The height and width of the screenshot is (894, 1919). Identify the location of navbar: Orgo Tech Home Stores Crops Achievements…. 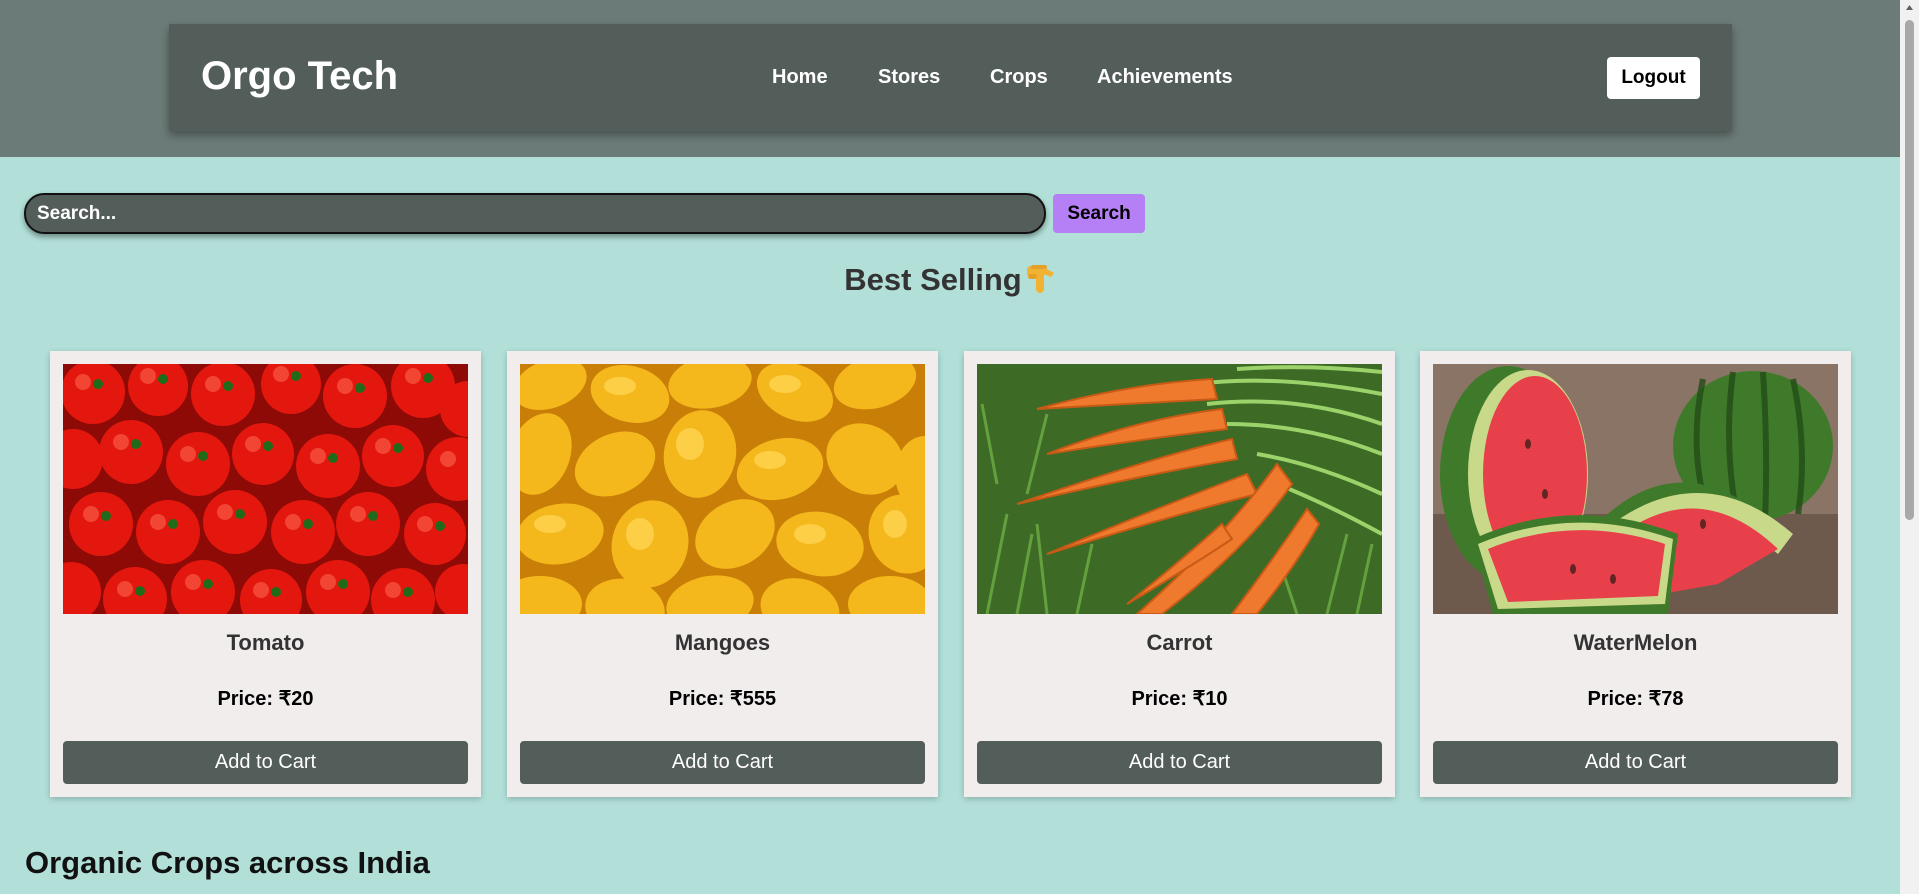
(950, 77).